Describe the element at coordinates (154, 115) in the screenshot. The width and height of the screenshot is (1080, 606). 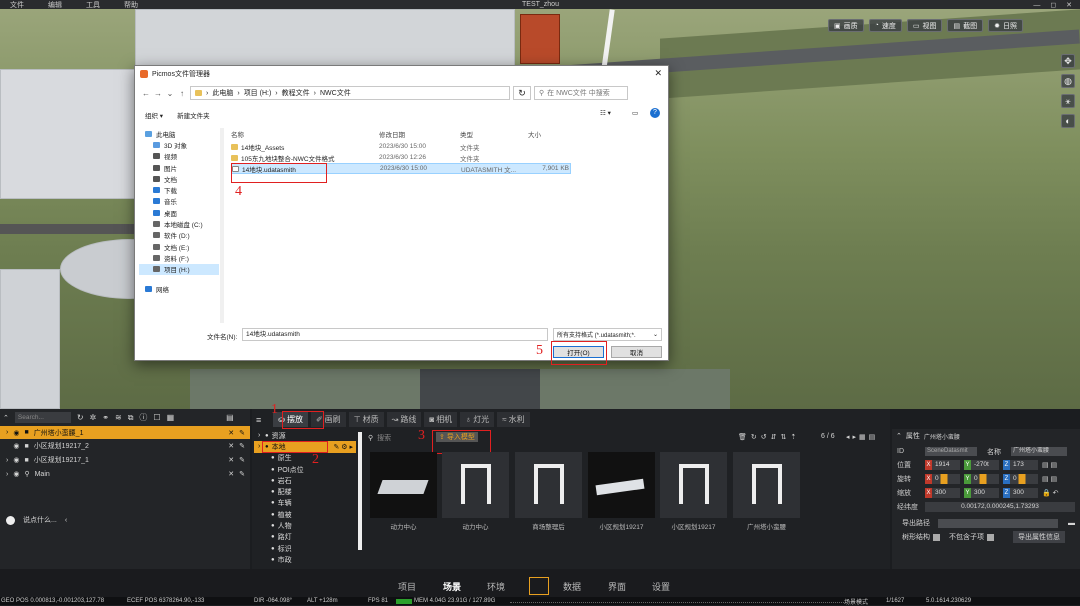
I see `organize-button: 组织 ▾` at that location.